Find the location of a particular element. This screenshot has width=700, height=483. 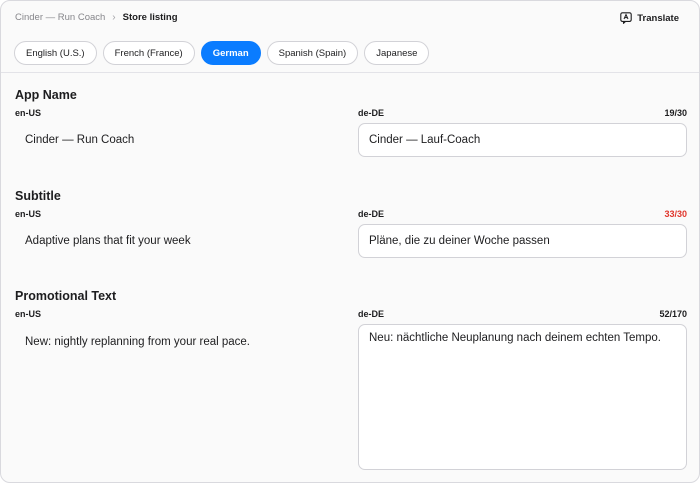

breadcrumb-app: Cinder — Run Coach is located at coordinates (60, 18).